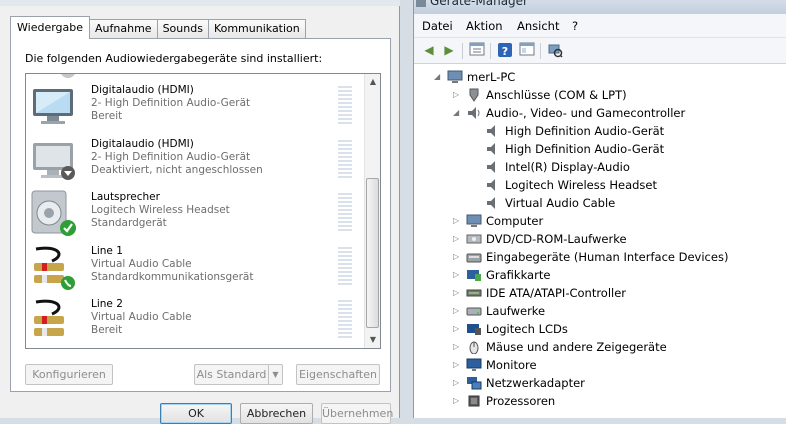 This screenshot has height=424, width=786. Describe the element at coordinates (372, 340) in the screenshot. I see `scroll-down-arrow-icon: ▼` at that location.